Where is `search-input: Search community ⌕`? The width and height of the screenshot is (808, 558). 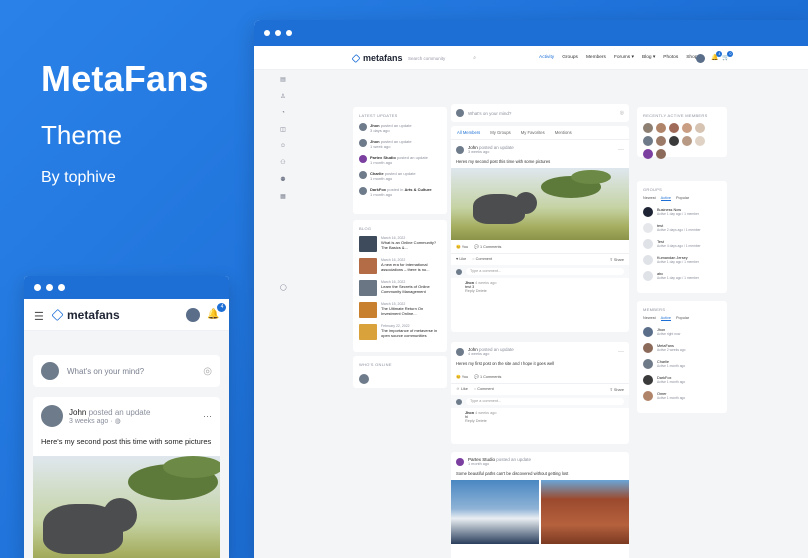
search-input: Search community ⌕ is located at coordinates (441, 58).